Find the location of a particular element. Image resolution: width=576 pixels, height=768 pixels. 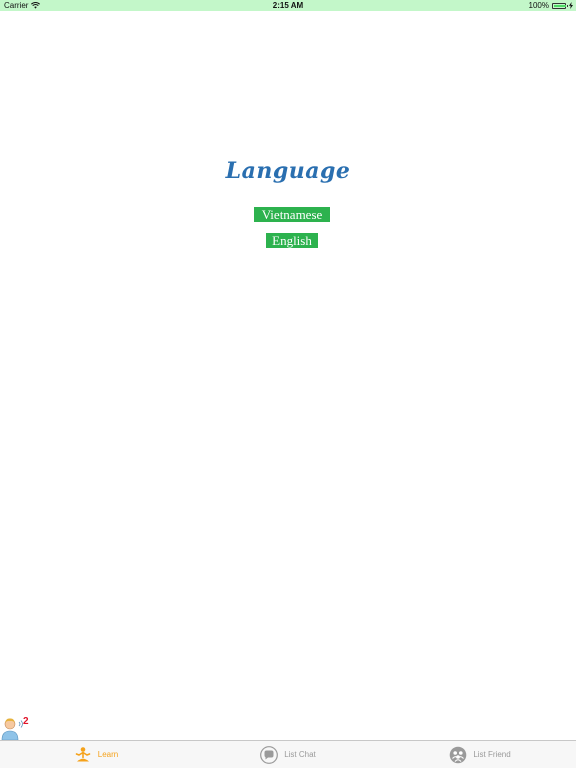

charging-bolt-icon is located at coordinates (571, 5).